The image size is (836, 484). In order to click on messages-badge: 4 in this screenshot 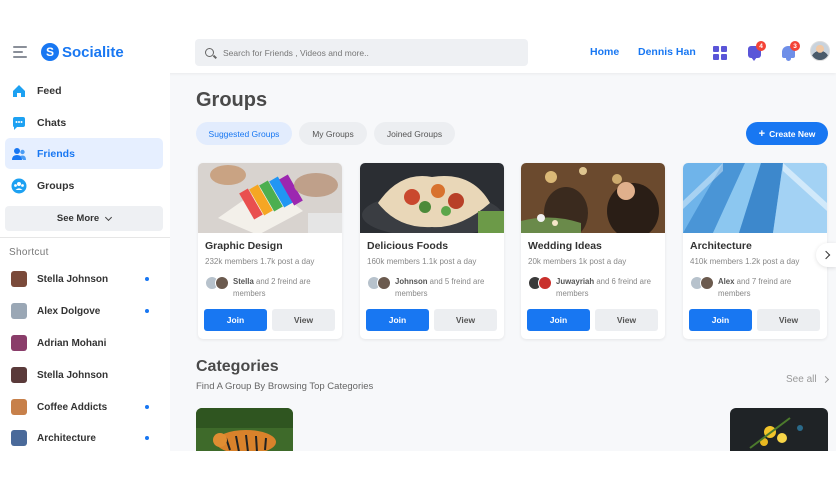, I will do `click(761, 46)`.